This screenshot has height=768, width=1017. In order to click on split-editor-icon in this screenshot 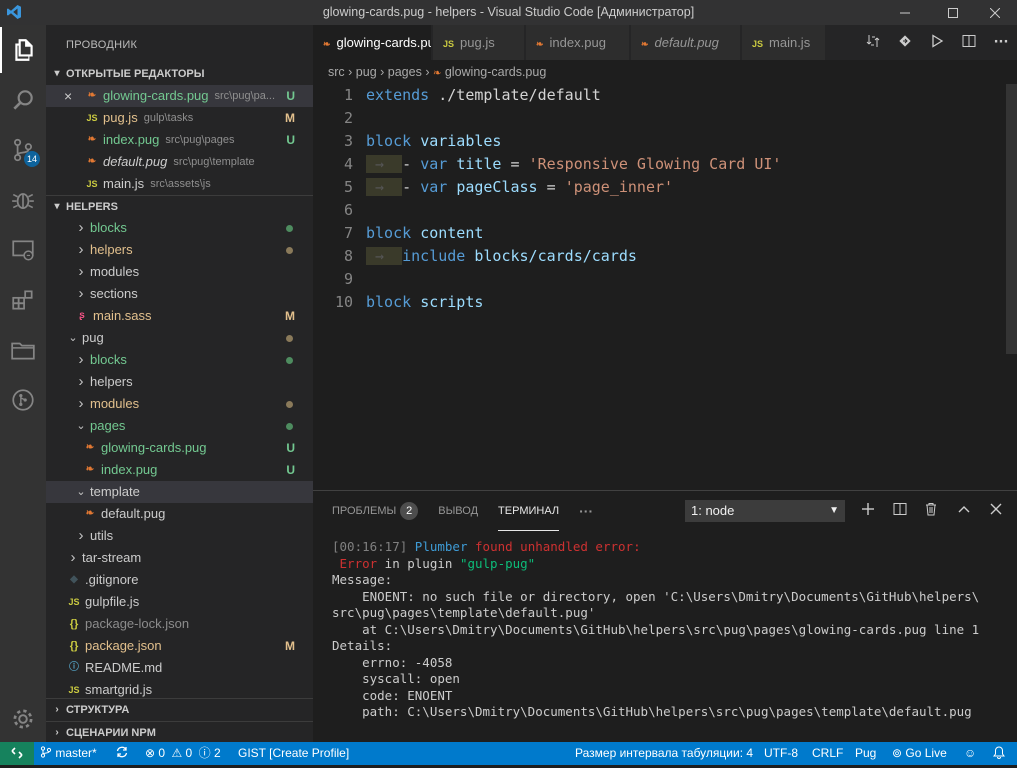, I will do `click(969, 43)`.